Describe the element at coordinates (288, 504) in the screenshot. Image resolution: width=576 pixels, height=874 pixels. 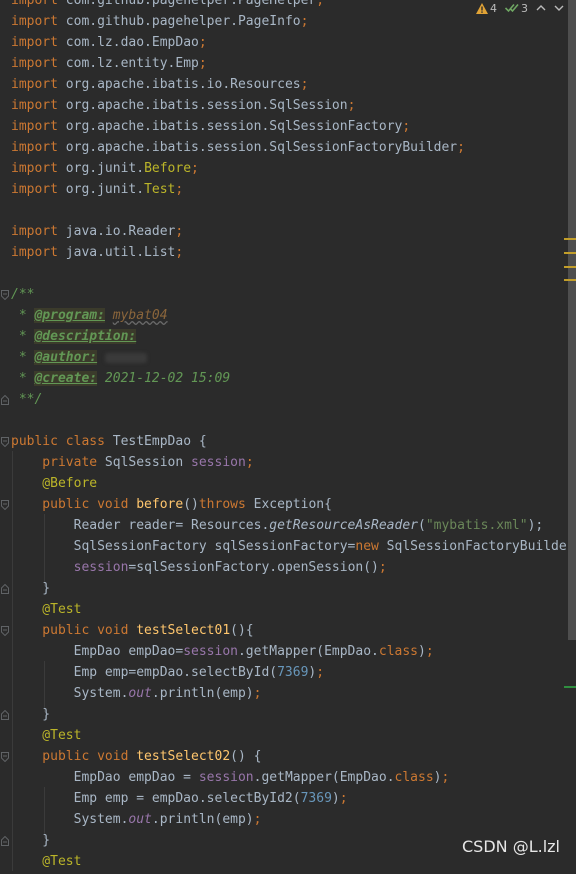
I see `code-token: Exception{` at that location.